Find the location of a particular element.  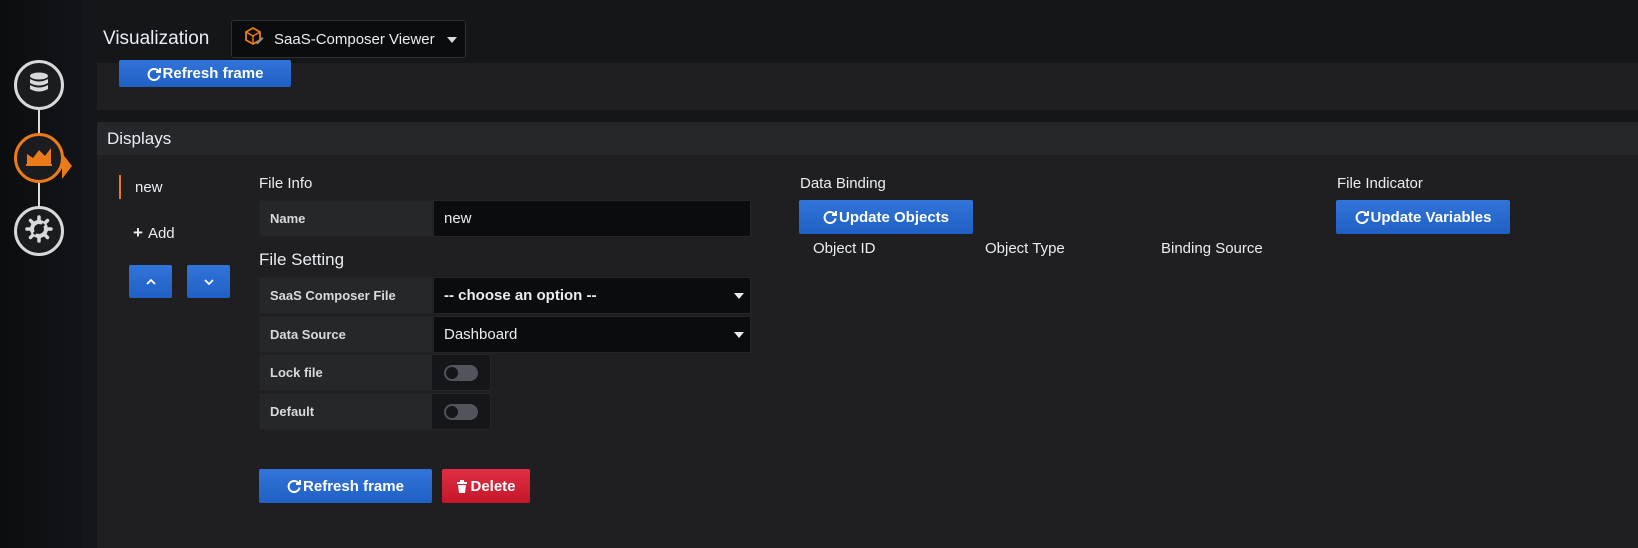

data-source-label: Data Source is located at coordinates (346, 334).